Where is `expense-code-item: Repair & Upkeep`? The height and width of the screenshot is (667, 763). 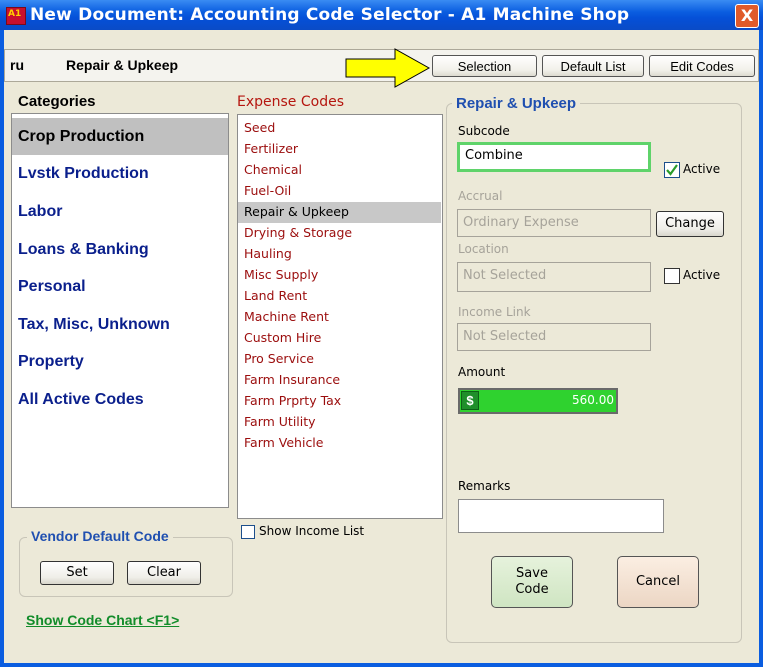
expense-code-item: Repair & Upkeep is located at coordinates (339, 212).